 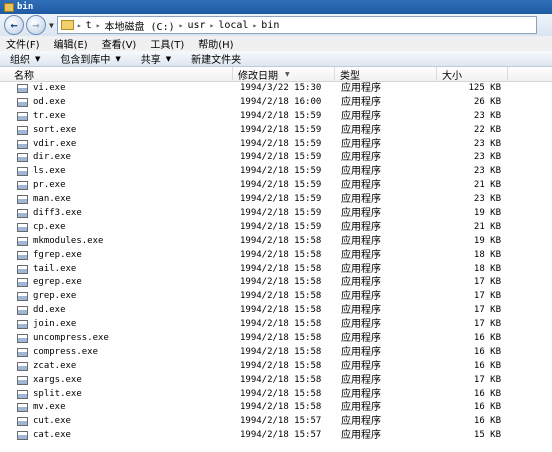 What do you see at coordinates (90, 59) in the screenshot?
I see `include-in-library-button: 包含到库中 ▼` at bounding box center [90, 59].